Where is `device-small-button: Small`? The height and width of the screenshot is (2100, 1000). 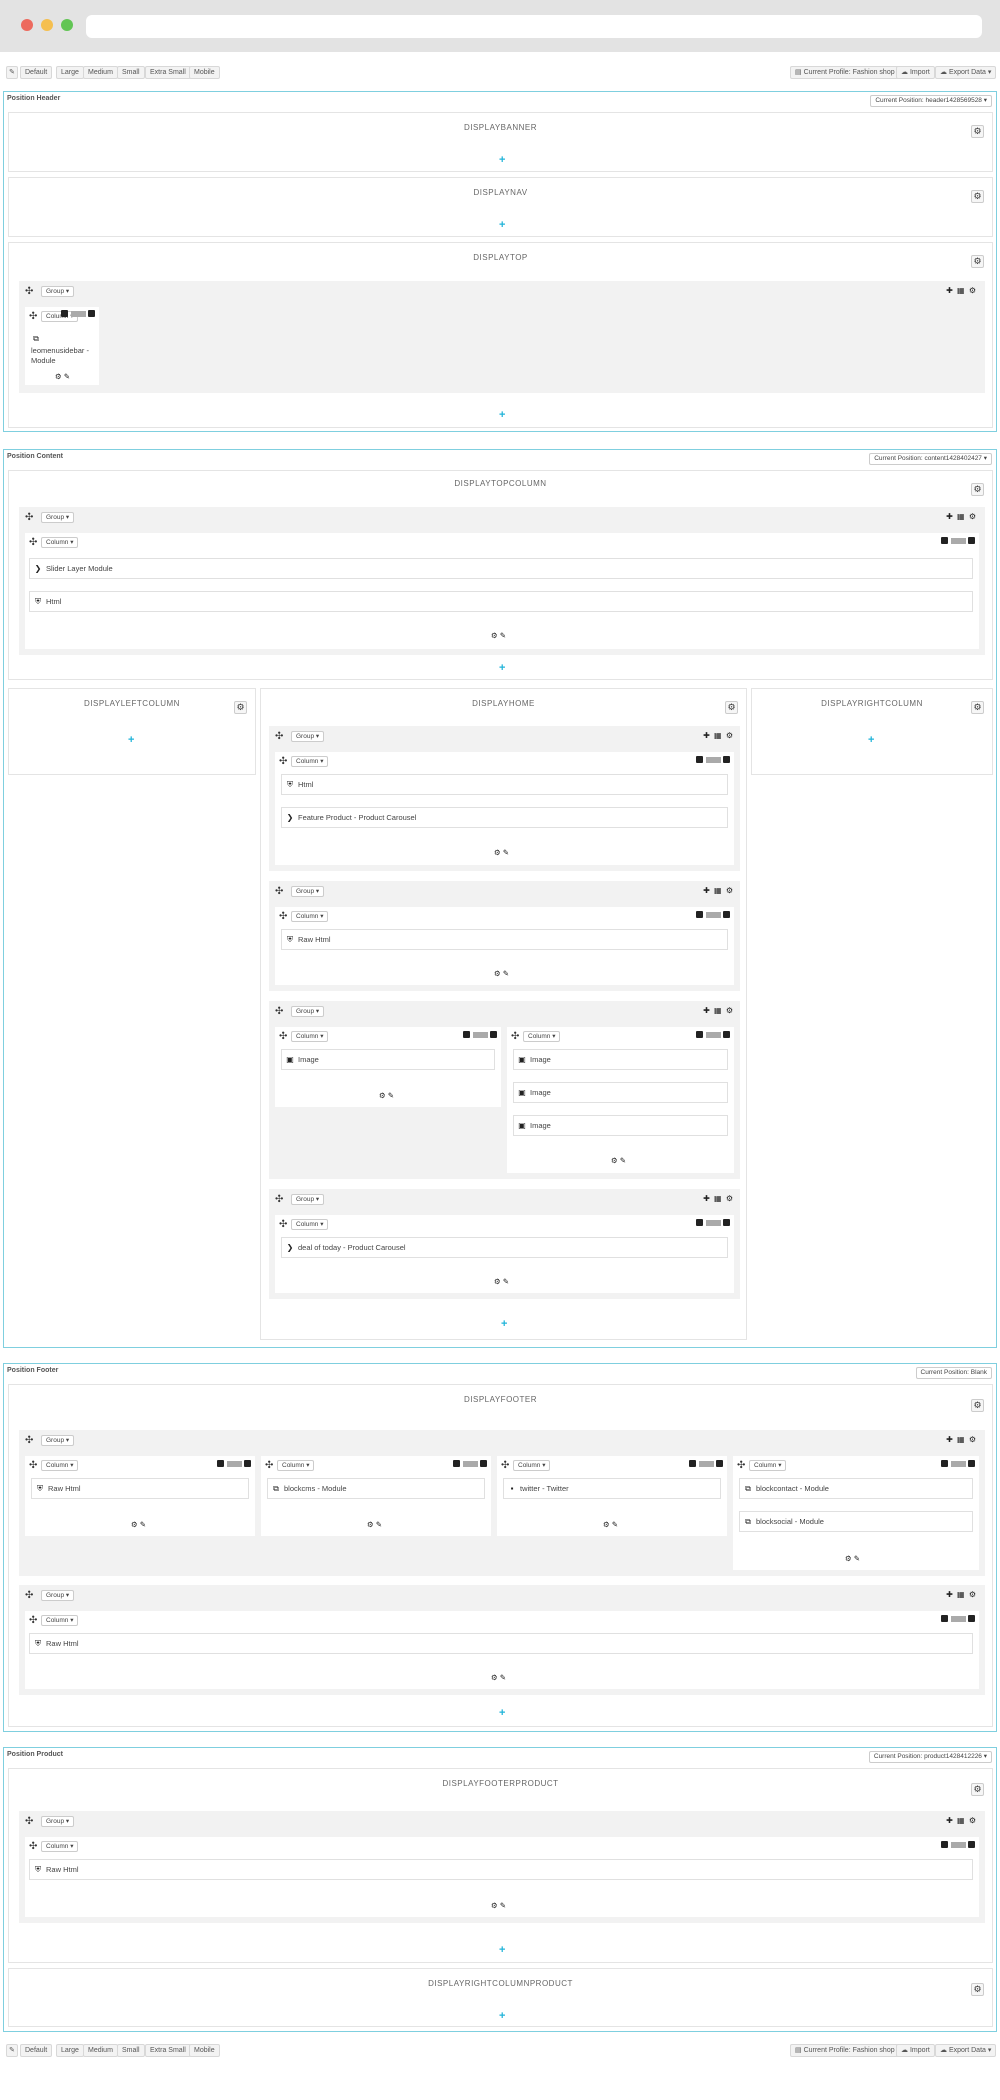 device-small-button: Small is located at coordinates (131, 72).